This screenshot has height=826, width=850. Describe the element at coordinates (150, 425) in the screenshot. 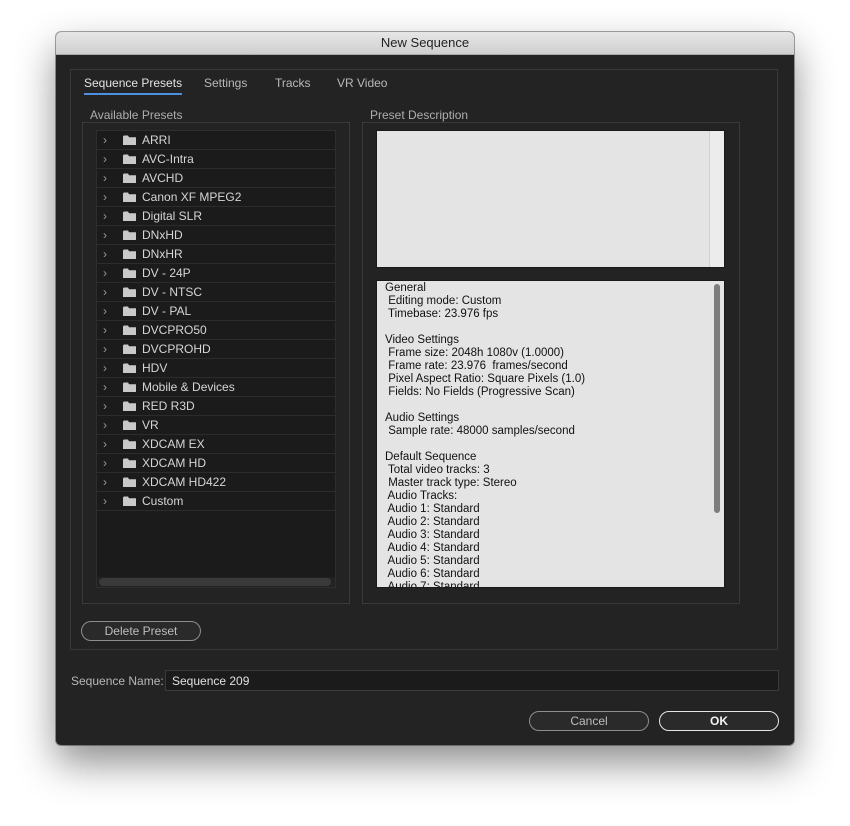

I see `preset-folder-label: VR` at that location.